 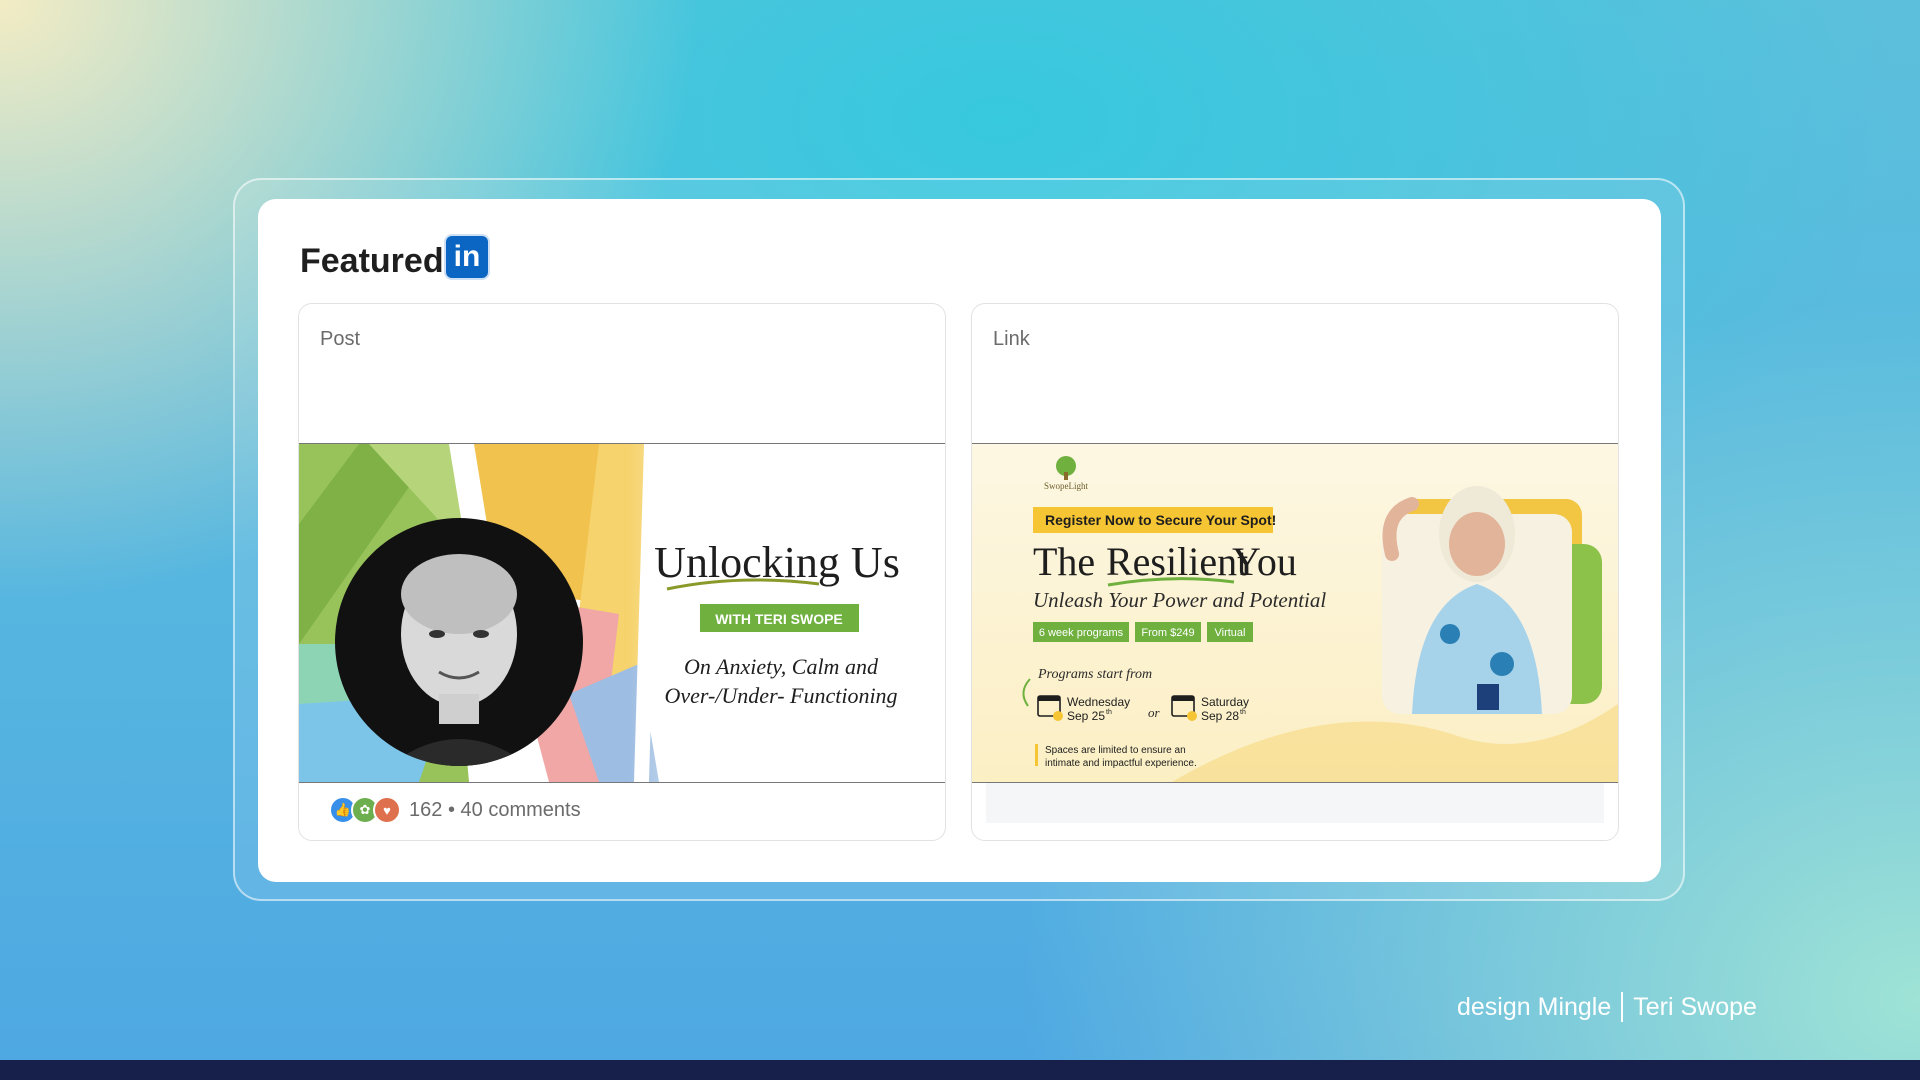 I want to click on programs-start: Programs start from, so click(x=1094, y=674).